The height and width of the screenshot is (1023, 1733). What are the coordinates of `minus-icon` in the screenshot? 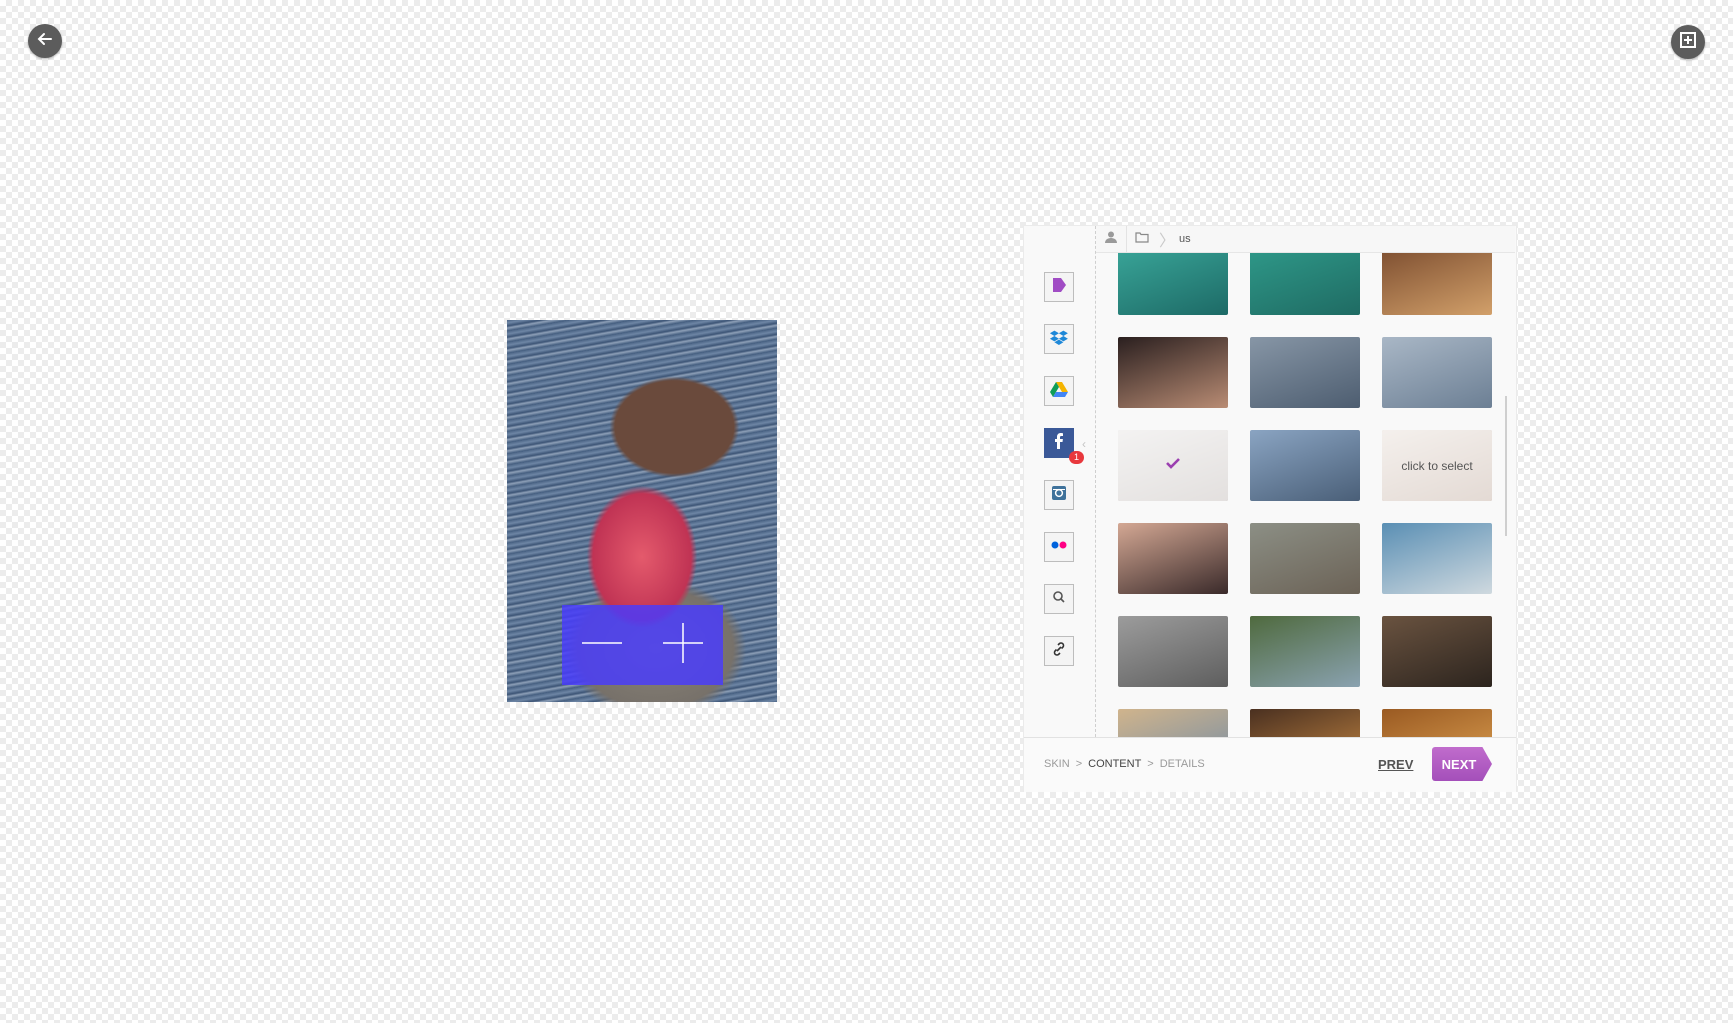 It's located at (602, 645).